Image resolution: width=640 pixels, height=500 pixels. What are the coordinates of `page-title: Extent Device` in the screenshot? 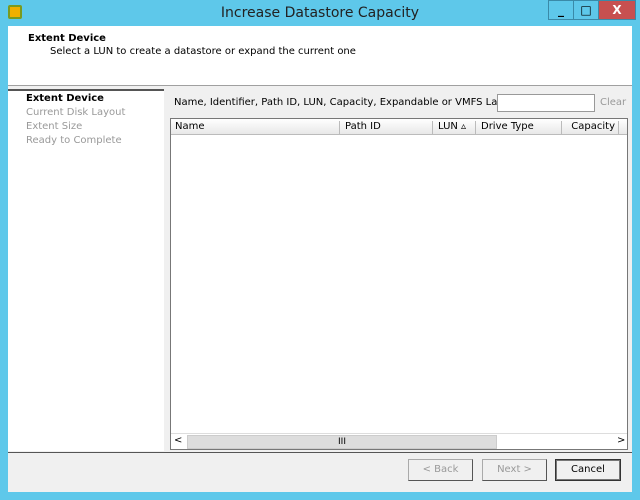 It's located at (67, 38).